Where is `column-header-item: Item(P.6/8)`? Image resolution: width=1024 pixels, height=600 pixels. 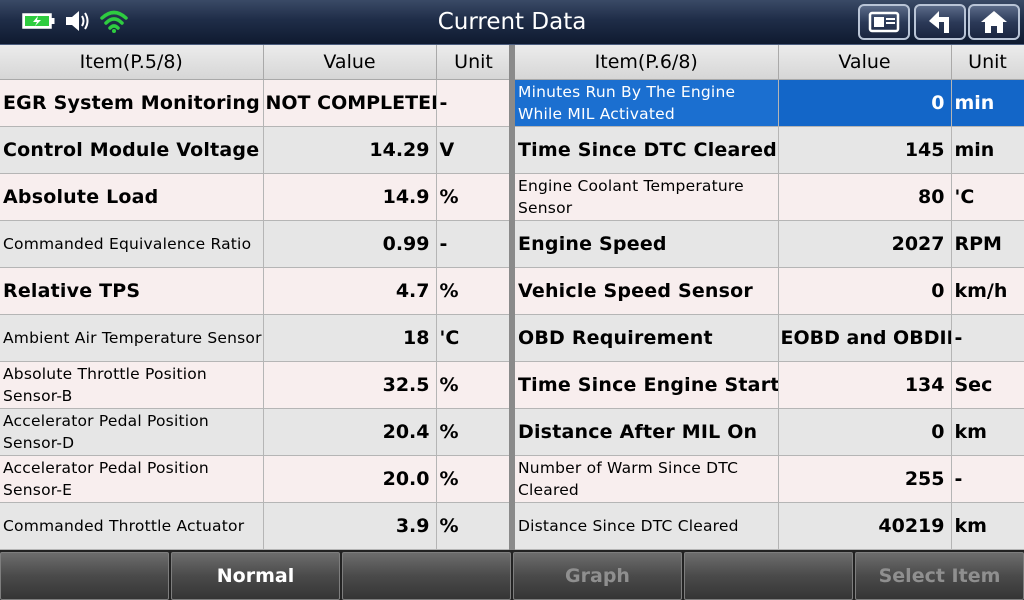
column-header-item: Item(P.6/8) is located at coordinates (647, 62).